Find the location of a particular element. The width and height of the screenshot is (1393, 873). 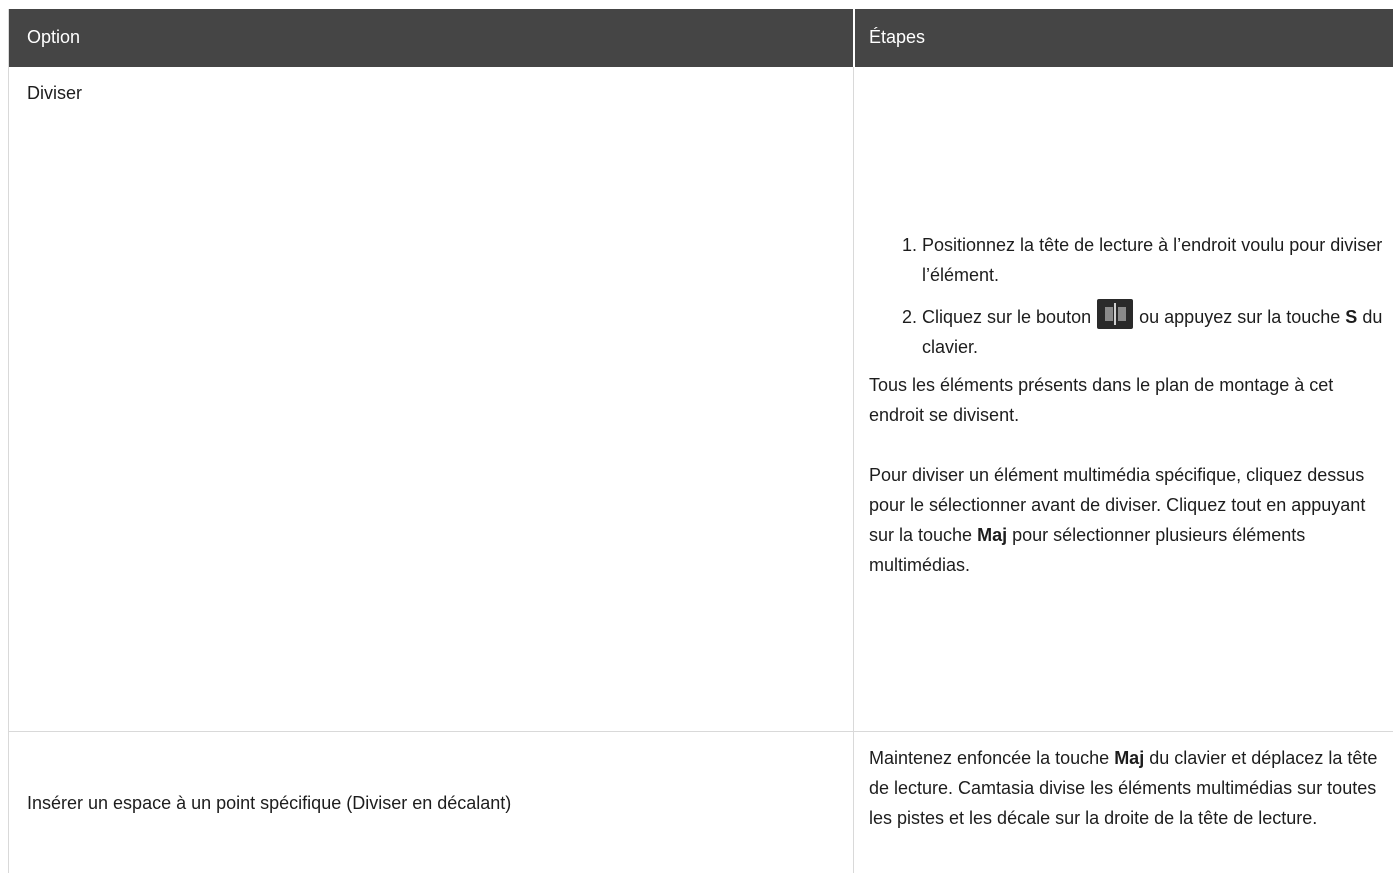

steps-text-before: Maintenez enfoncée la touche is located at coordinates (989, 758).